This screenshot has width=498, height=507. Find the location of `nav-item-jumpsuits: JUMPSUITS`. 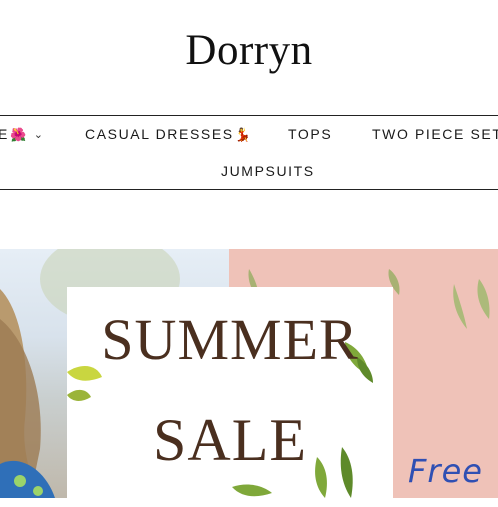

nav-item-jumpsuits: JUMPSUITS is located at coordinates (268, 171).